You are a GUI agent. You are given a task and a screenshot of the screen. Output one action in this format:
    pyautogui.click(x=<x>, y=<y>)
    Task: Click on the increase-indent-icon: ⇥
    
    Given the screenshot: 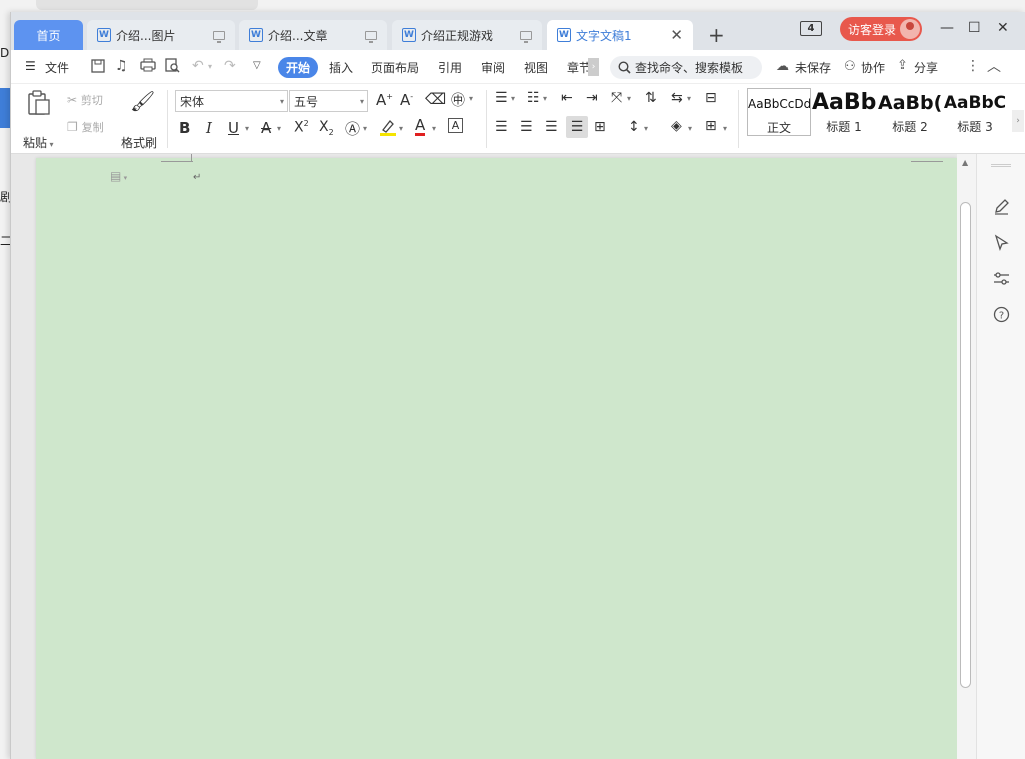 What is the action you would take?
    pyautogui.click(x=592, y=98)
    